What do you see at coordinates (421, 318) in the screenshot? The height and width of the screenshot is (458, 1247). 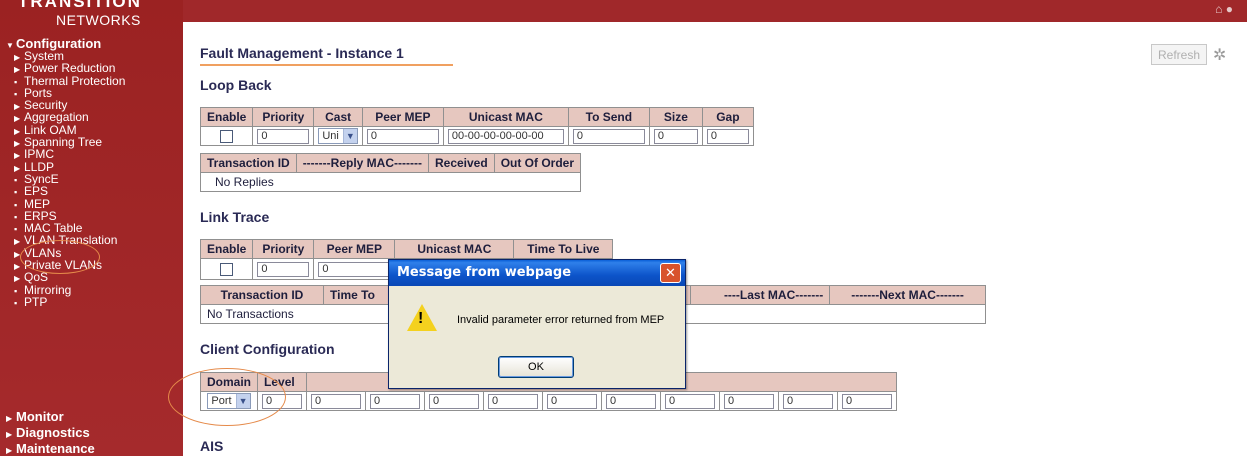 I see `warning-exclamation-icon: !` at bounding box center [421, 318].